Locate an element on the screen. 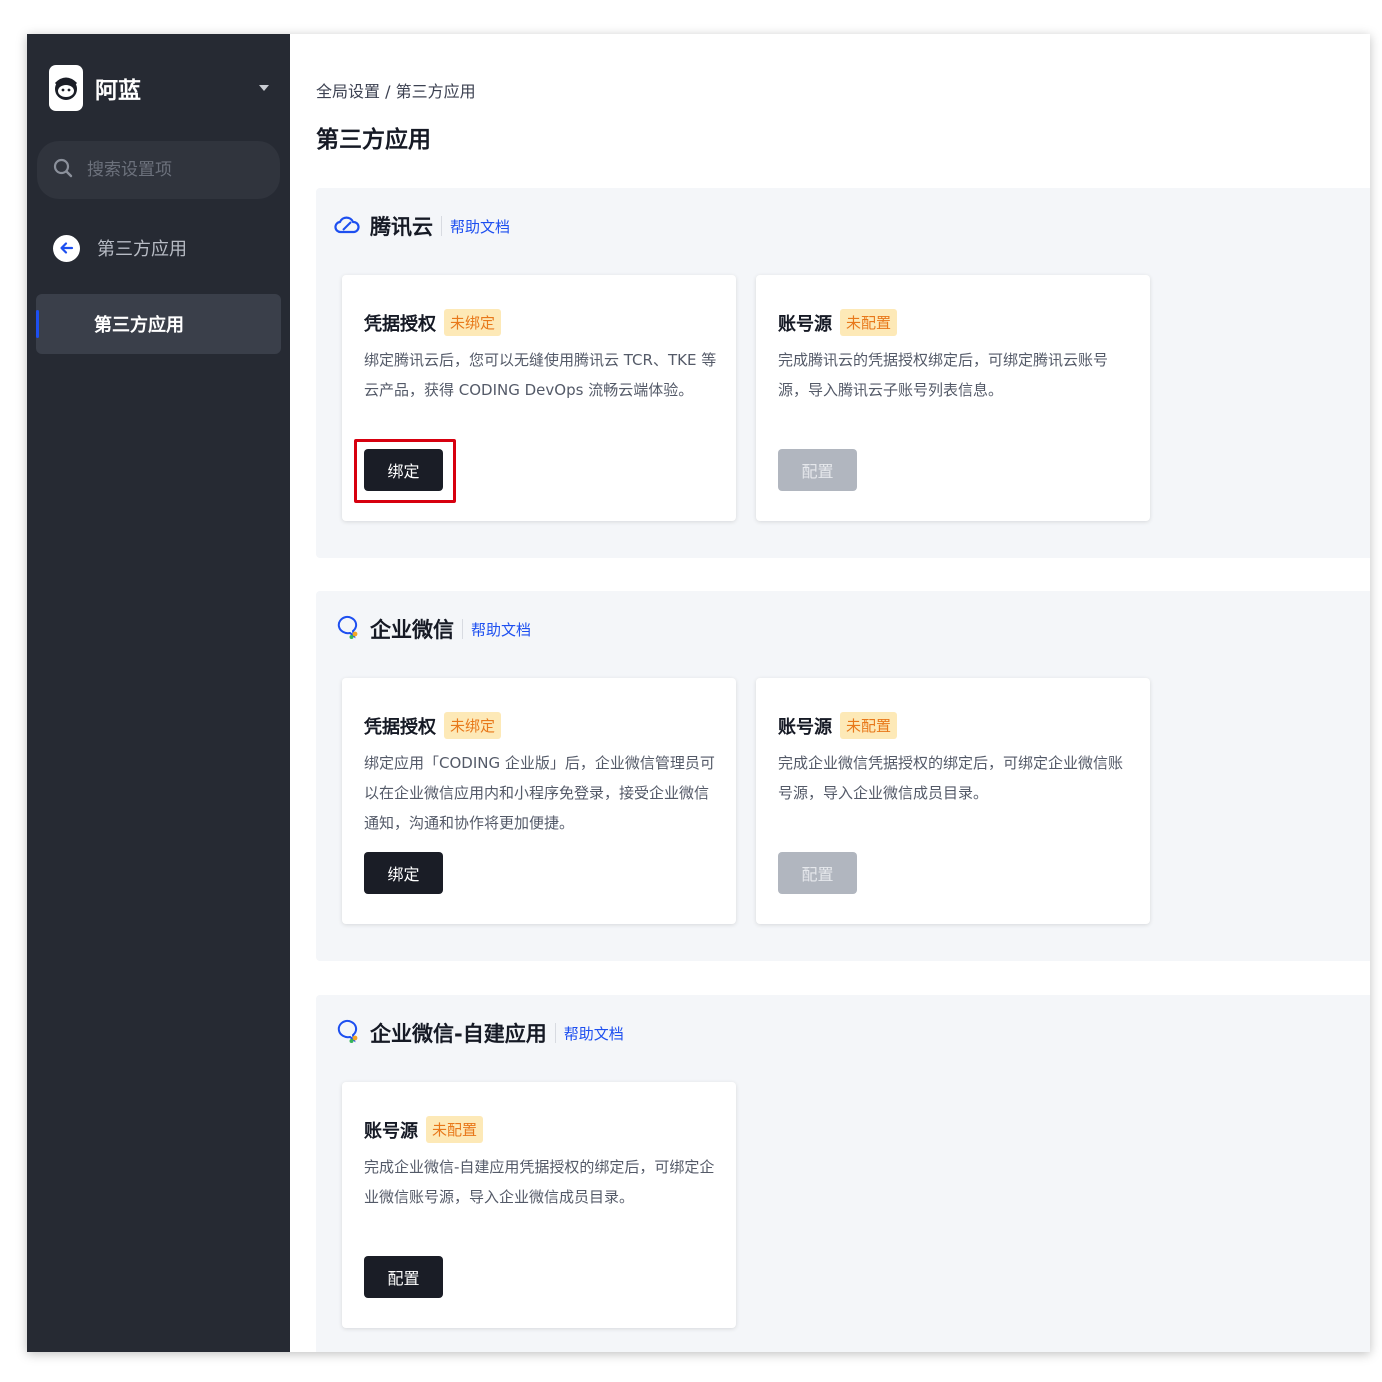 This screenshot has height=1382, width=1382. card-description: 完成企业微信凭据授权的绑定后，可绑定企业微信账号源，导入企业微信成员目录。 is located at coordinates (951, 778).